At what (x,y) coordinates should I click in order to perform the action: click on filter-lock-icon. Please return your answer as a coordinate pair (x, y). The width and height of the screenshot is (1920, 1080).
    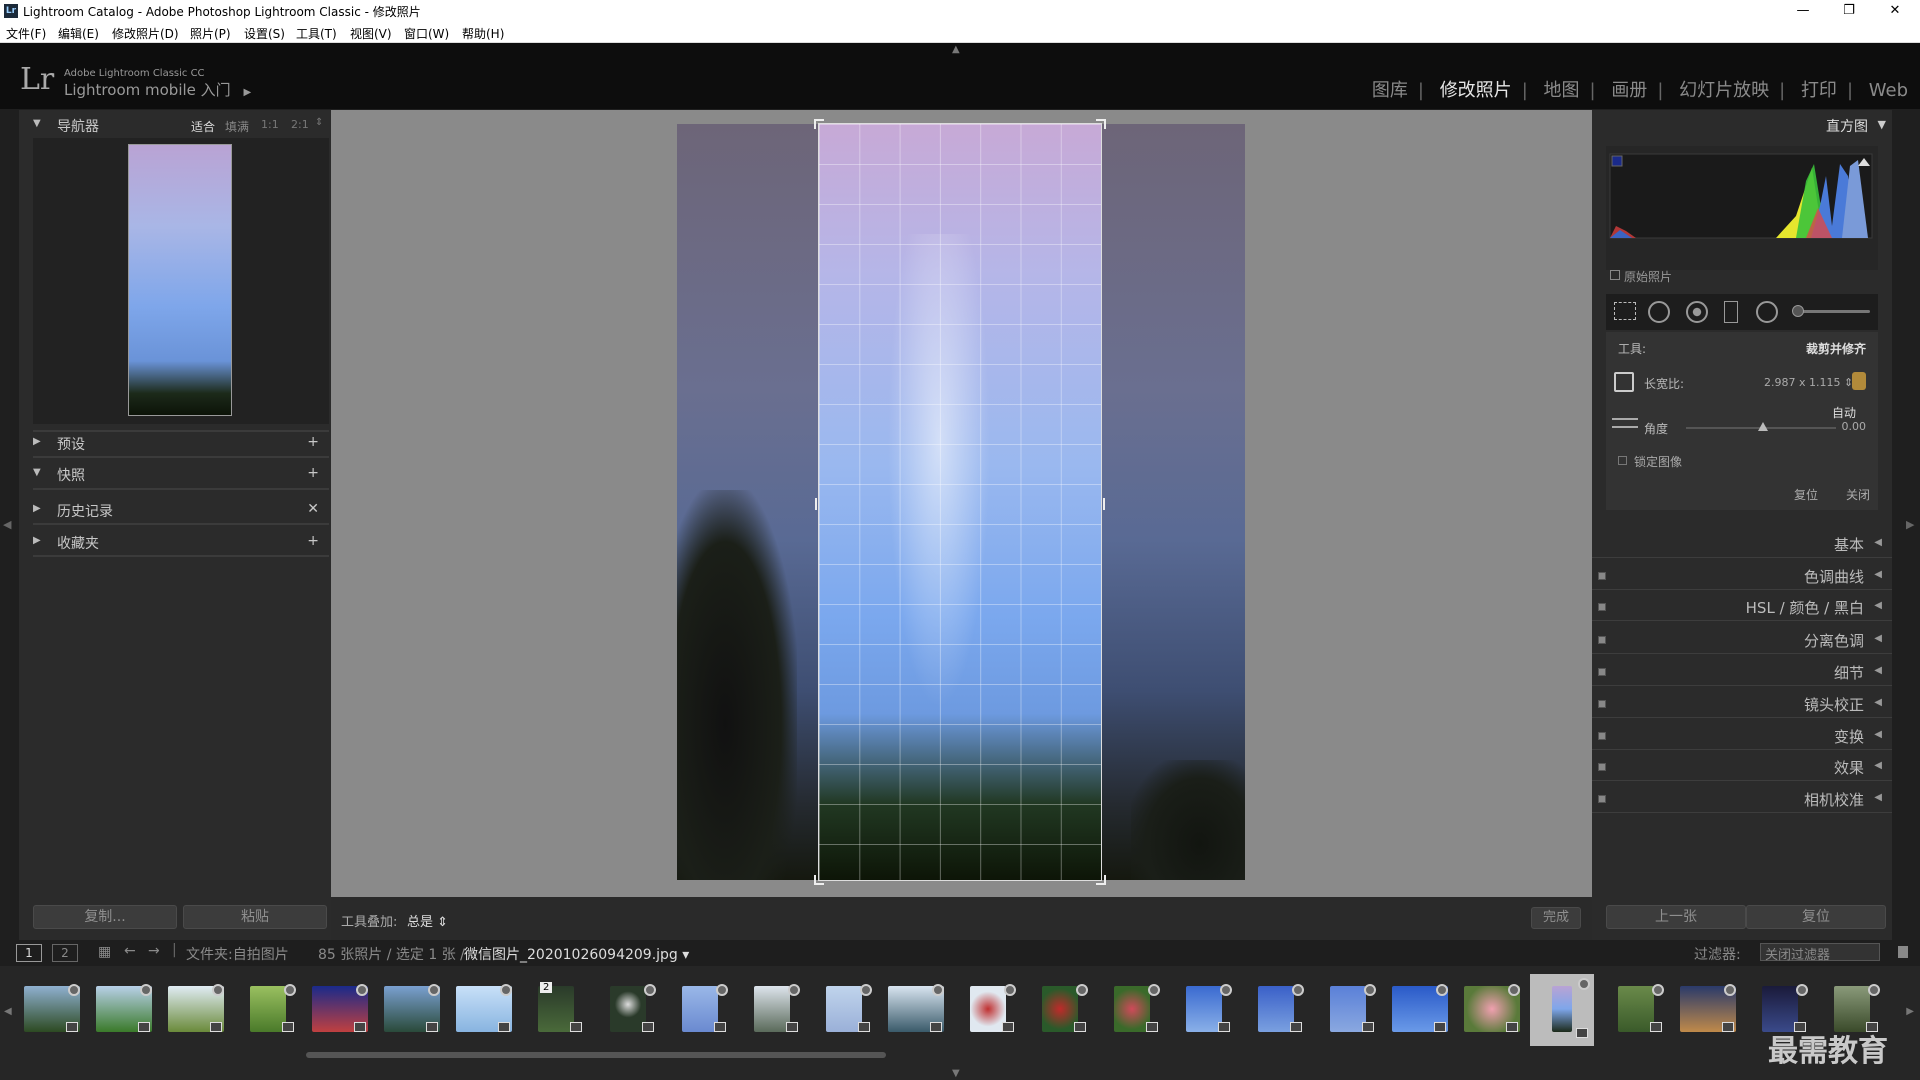
    Looking at the image, I should click on (1903, 952).